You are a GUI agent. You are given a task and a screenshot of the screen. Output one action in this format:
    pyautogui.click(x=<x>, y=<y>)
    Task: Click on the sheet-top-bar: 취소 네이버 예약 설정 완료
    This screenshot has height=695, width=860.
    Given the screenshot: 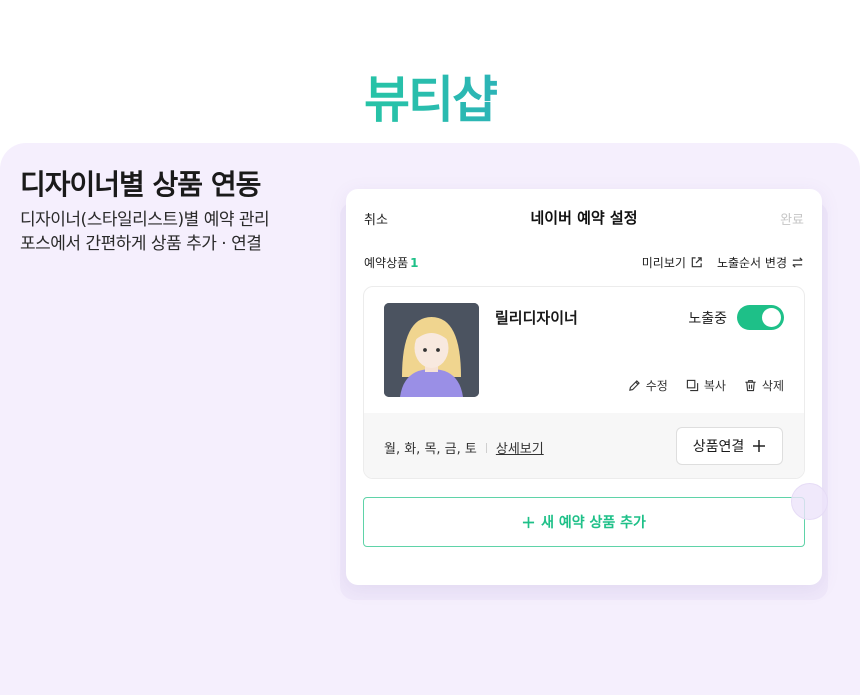 What is the action you would take?
    pyautogui.click(x=584, y=219)
    